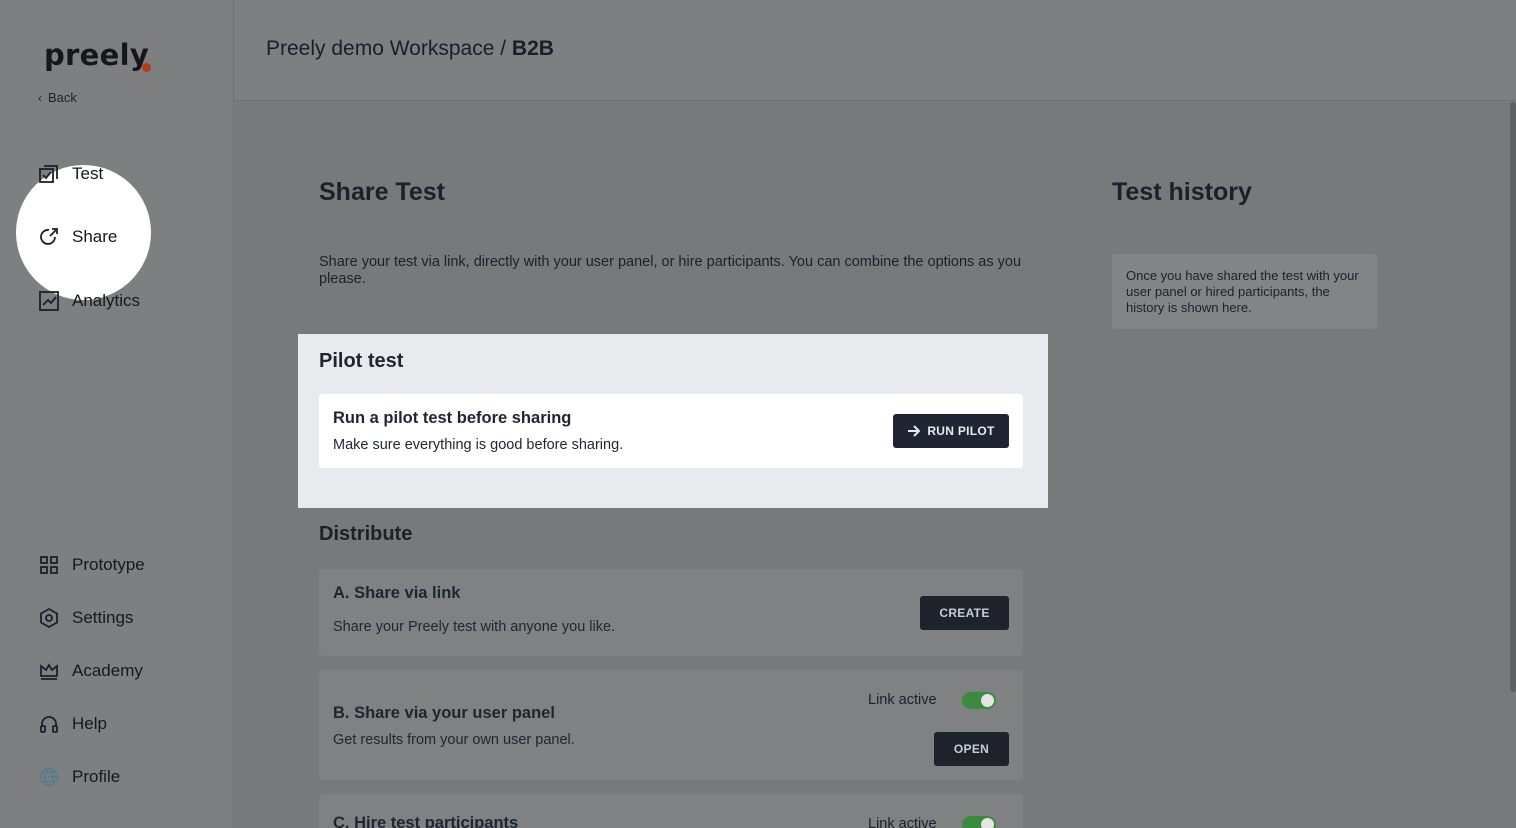  I want to click on create-link-button: CREATE, so click(964, 613).